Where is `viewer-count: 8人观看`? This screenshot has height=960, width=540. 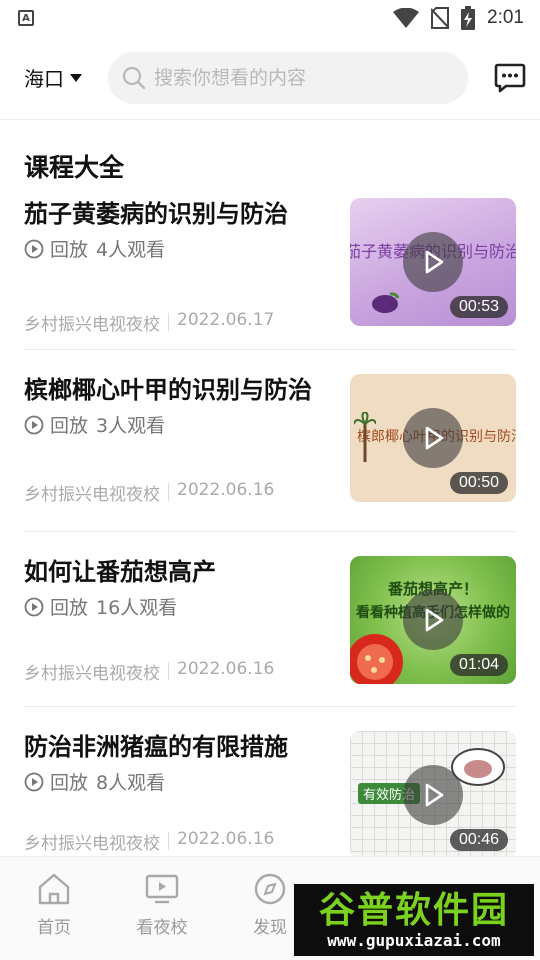 viewer-count: 8人观看 is located at coordinates (131, 783).